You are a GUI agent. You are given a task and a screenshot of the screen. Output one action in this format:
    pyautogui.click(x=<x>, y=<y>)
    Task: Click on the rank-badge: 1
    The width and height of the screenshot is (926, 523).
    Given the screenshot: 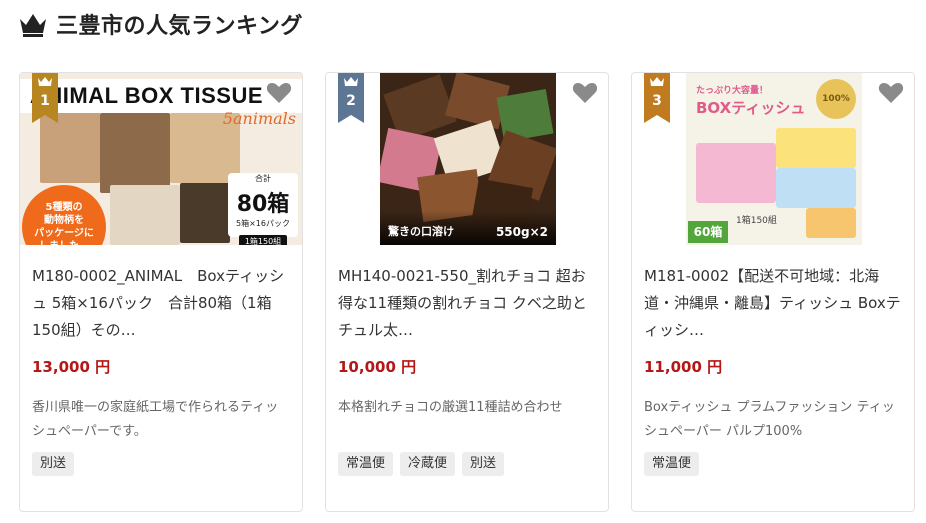 What is the action you would take?
    pyautogui.click(x=45, y=98)
    